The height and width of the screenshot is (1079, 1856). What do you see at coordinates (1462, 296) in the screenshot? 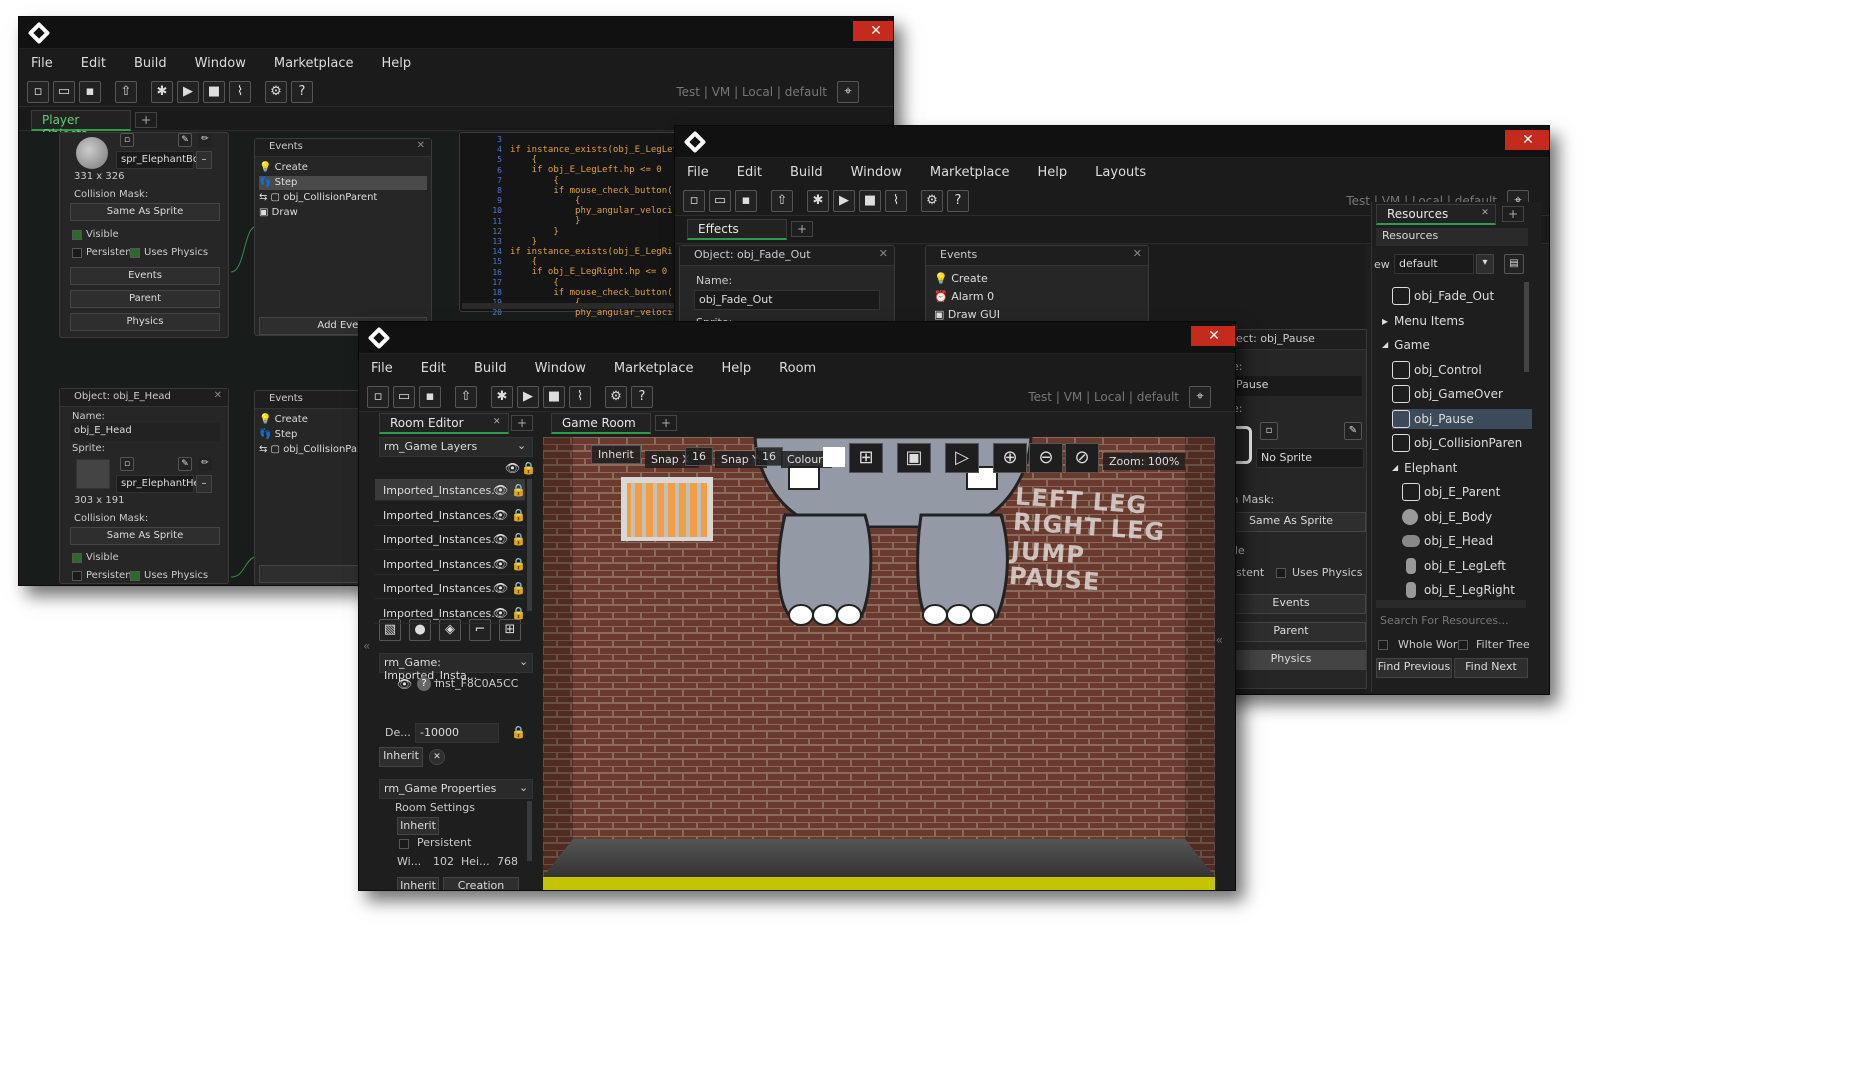
I see `resource-item: obj_Fade_Out` at bounding box center [1462, 296].